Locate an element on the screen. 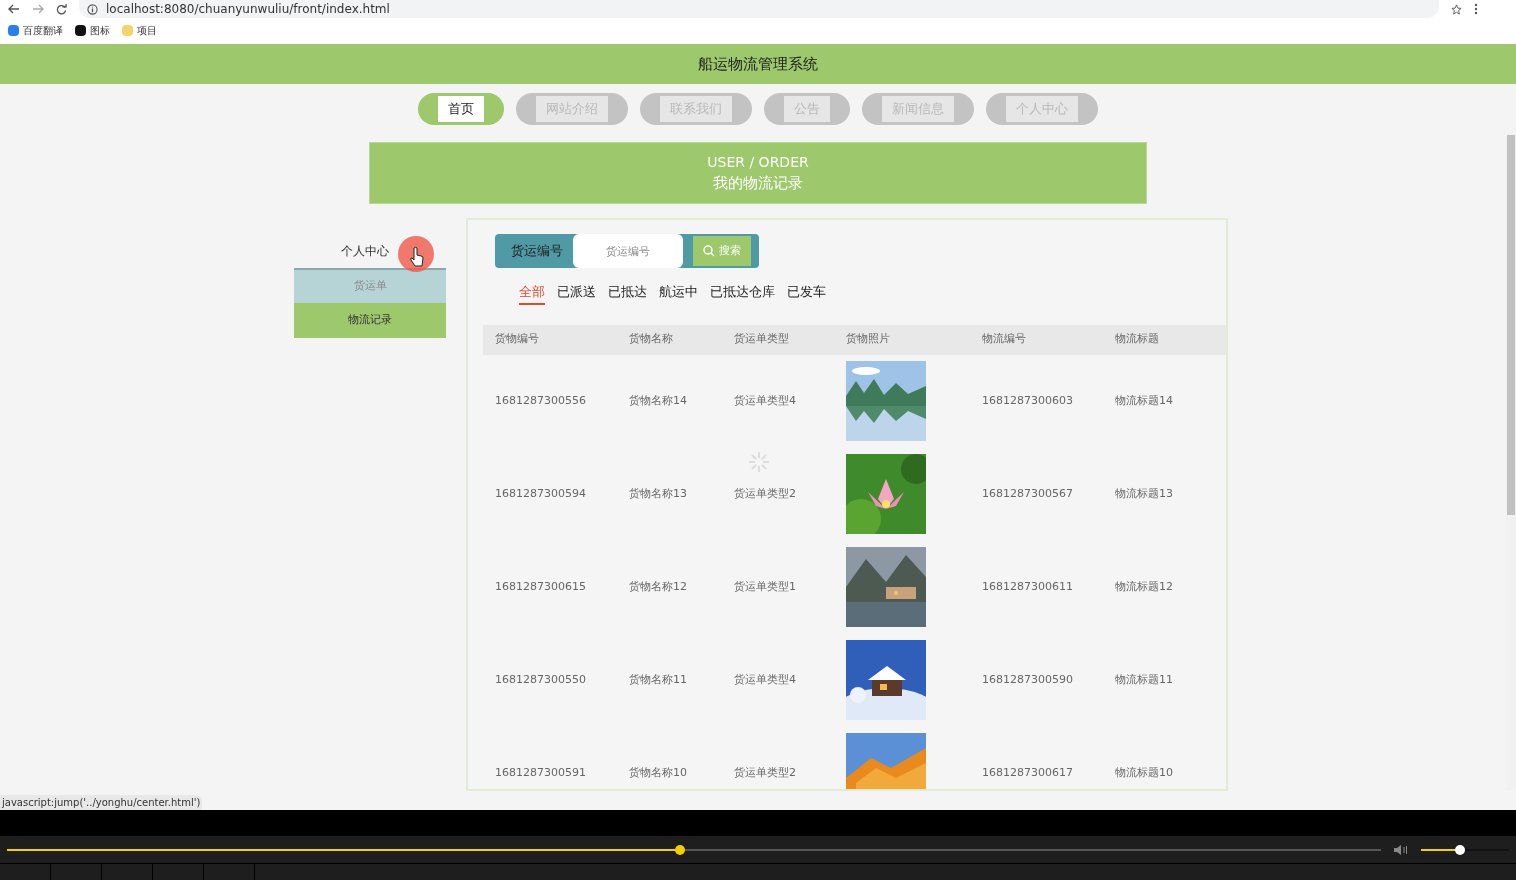  volume-thumb is located at coordinates (1459, 849).